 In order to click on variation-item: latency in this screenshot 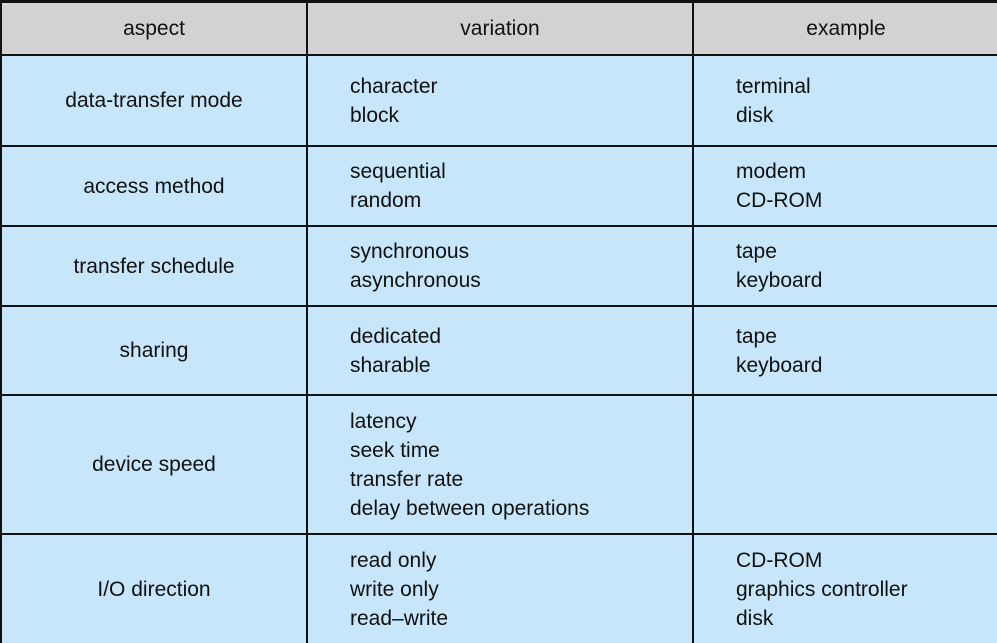, I will do `click(383, 421)`.